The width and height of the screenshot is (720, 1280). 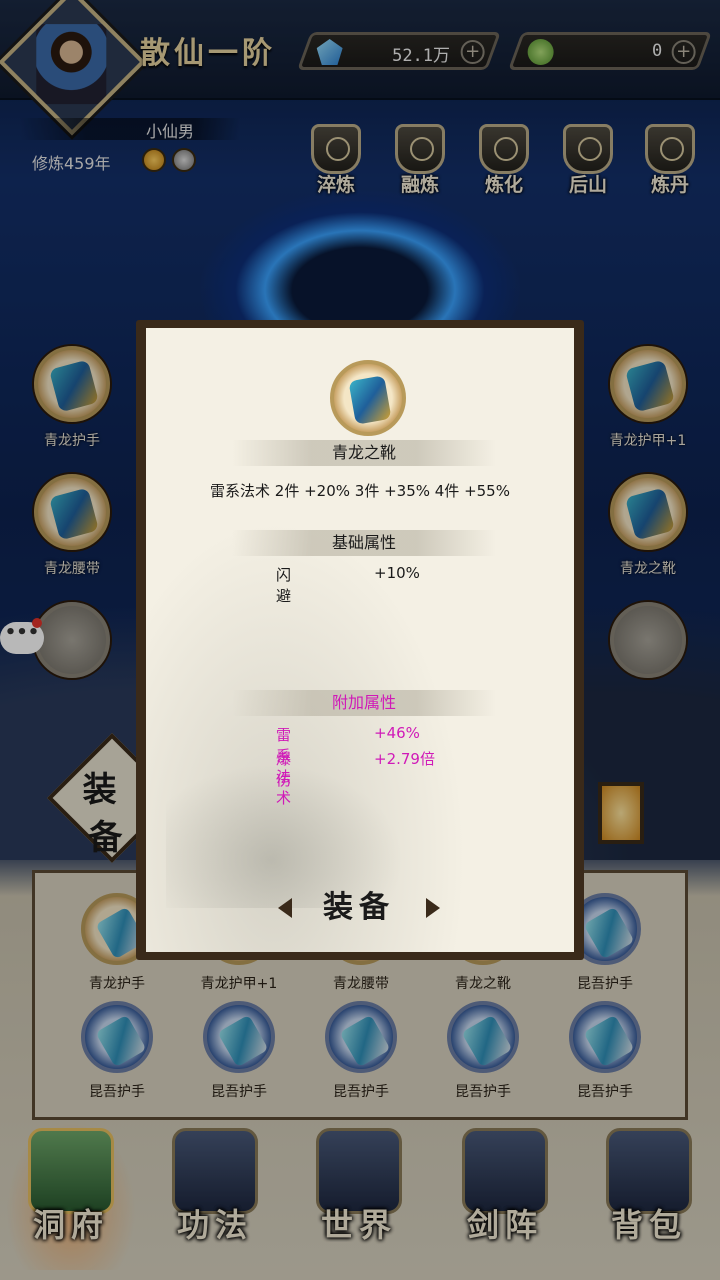 What do you see at coordinates (359, 908) in the screenshot?
I see `equip-button: 装备` at bounding box center [359, 908].